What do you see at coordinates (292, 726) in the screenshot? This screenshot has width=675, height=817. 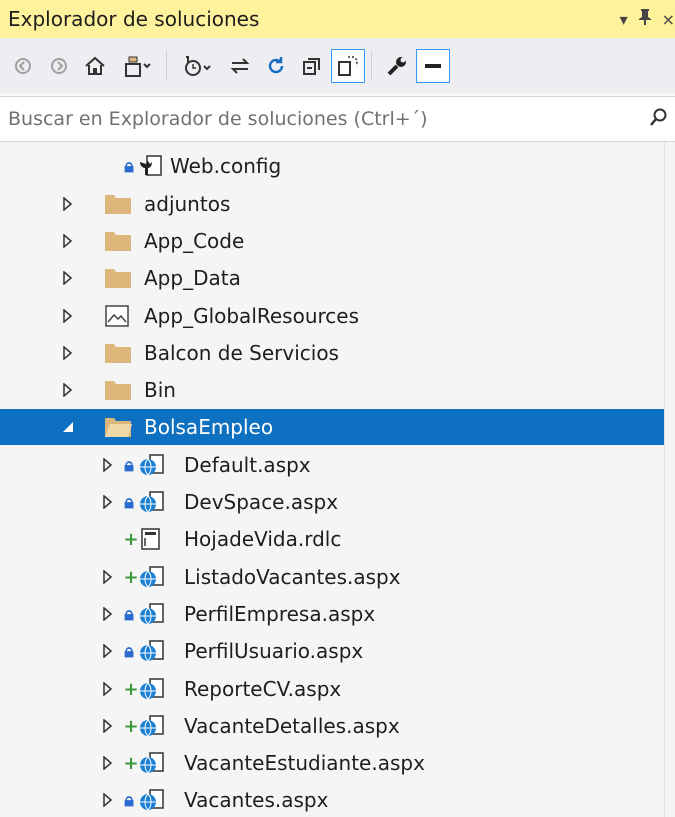 I see `tree-item-label: VacanteDetalles.aspx` at bounding box center [292, 726].